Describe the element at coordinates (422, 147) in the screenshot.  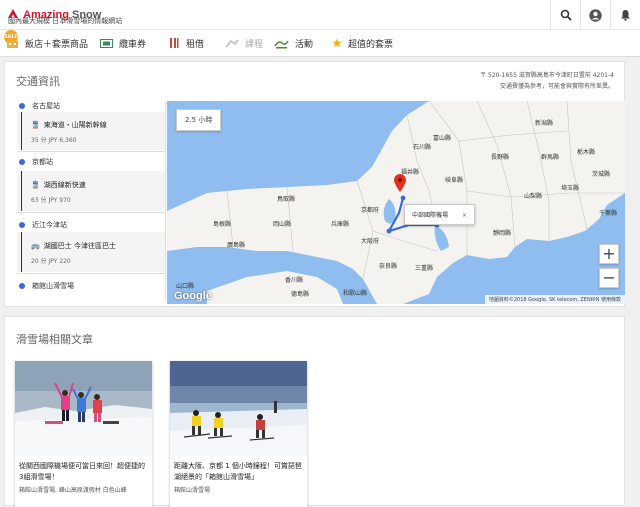
I see `map-label: 石川縣` at that location.